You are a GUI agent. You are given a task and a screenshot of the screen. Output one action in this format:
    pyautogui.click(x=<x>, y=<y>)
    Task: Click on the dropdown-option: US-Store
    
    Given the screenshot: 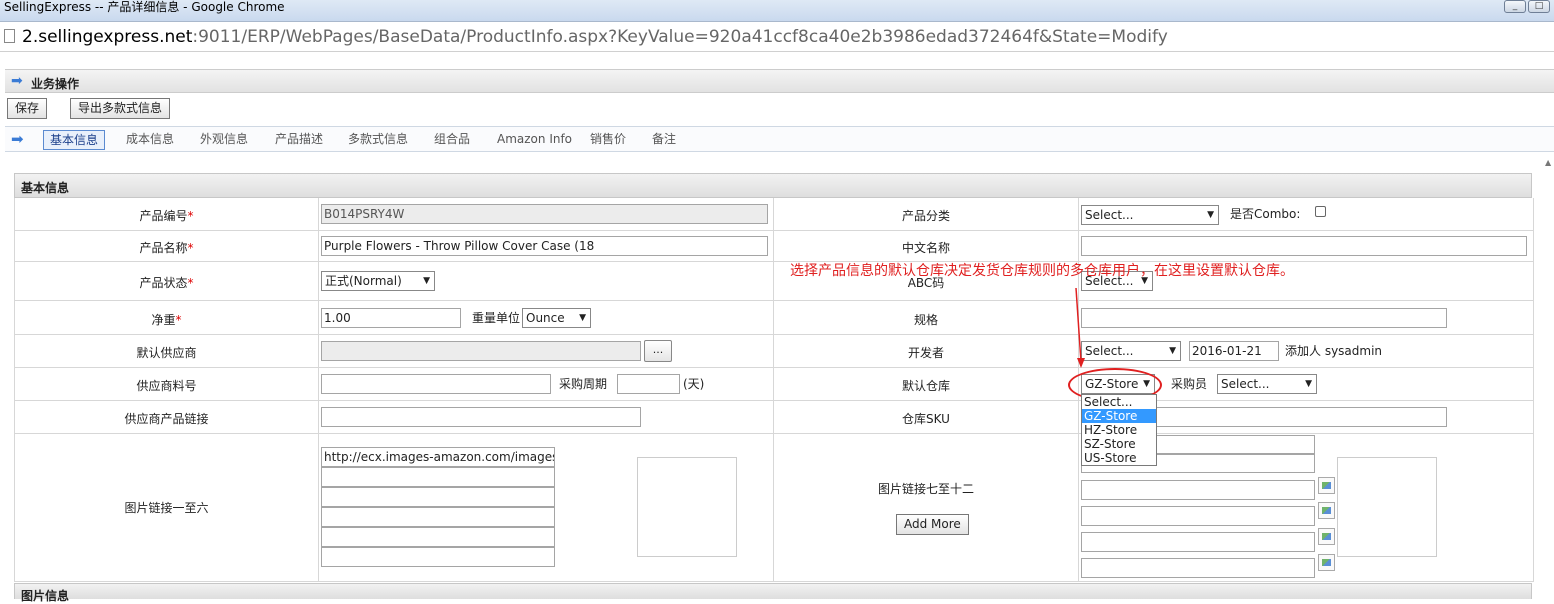 What is the action you would take?
    pyautogui.click(x=1119, y=458)
    